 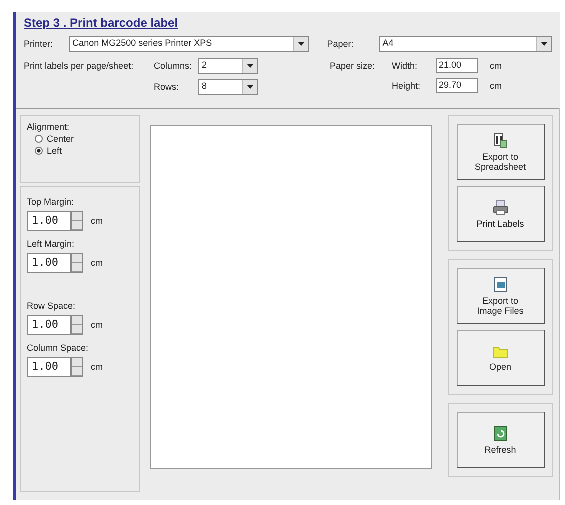 What do you see at coordinates (501, 284) in the screenshot?
I see `image-file-icon` at bounding box center [501, 284].